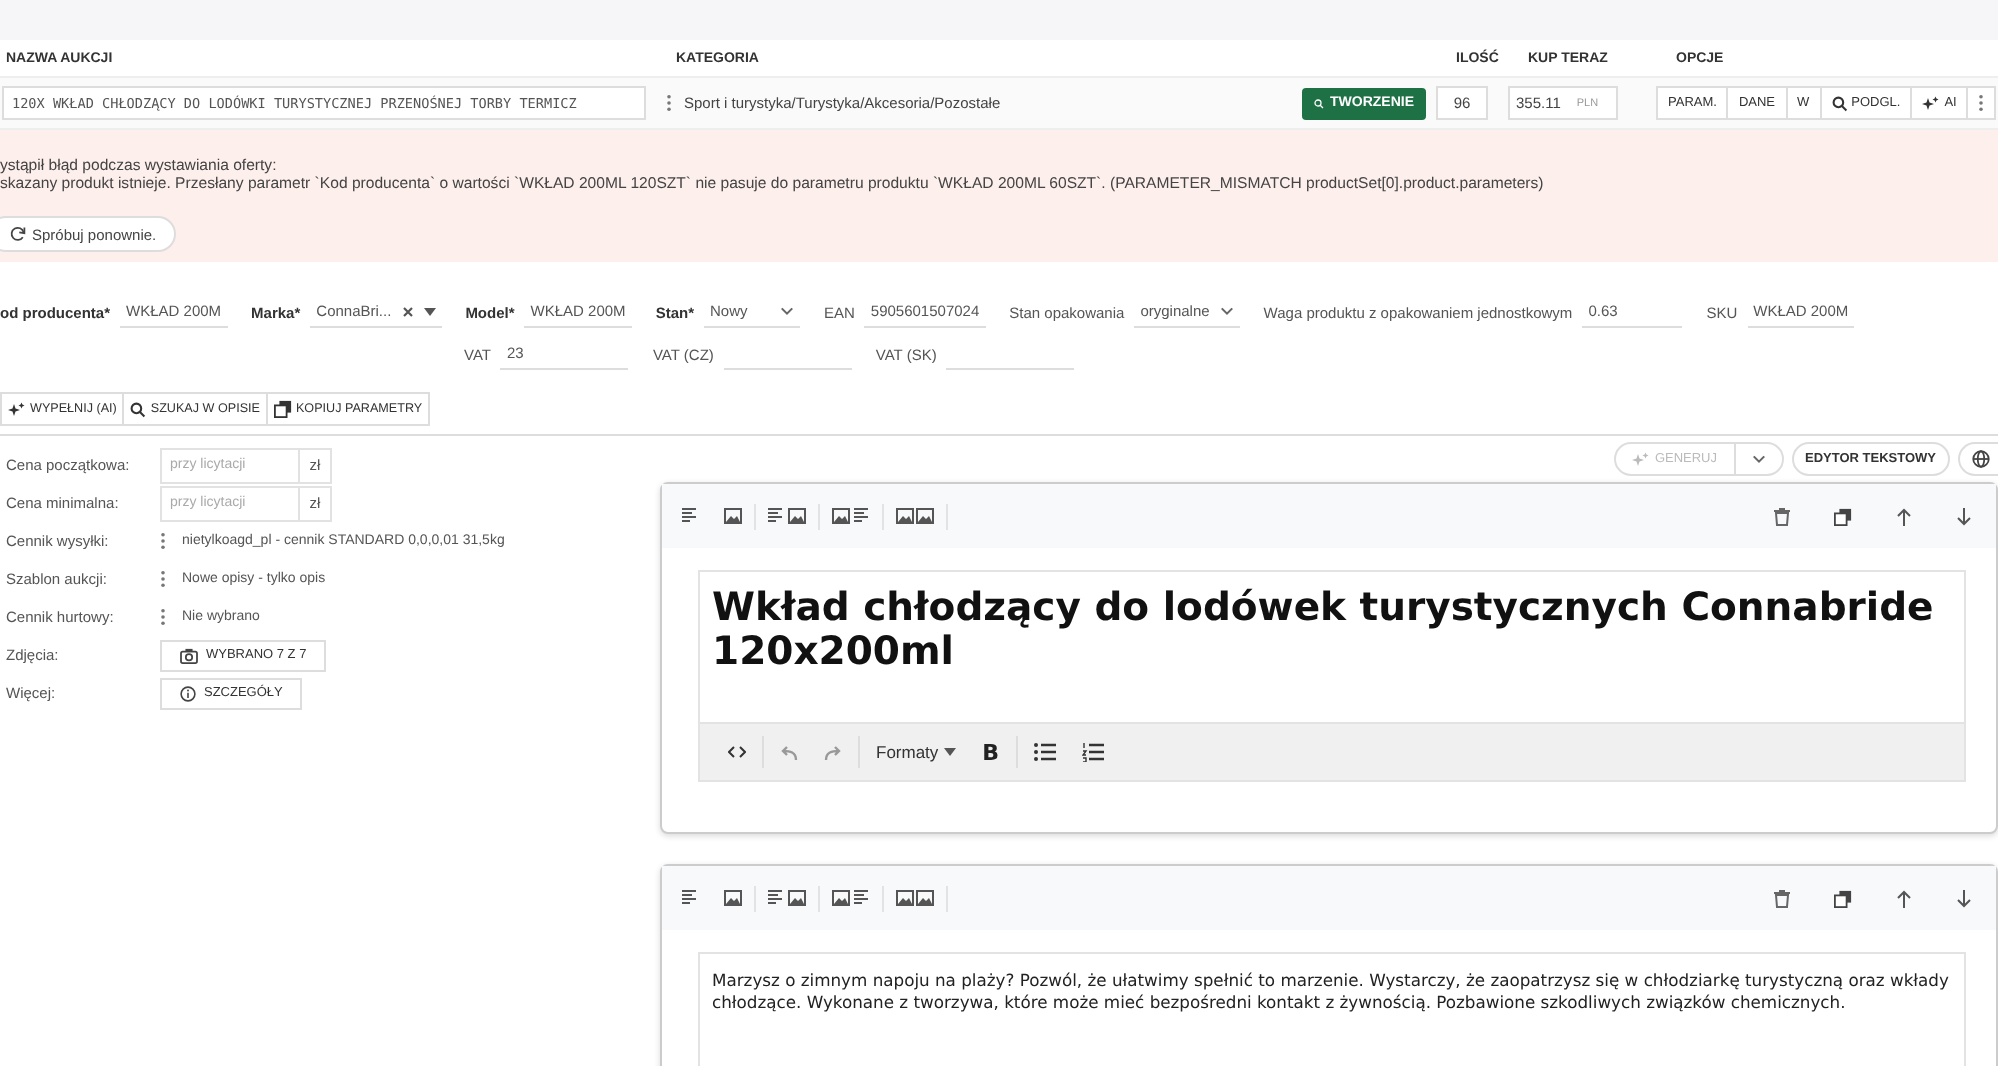  I want to click on source-code-icon, so click(737, 752).